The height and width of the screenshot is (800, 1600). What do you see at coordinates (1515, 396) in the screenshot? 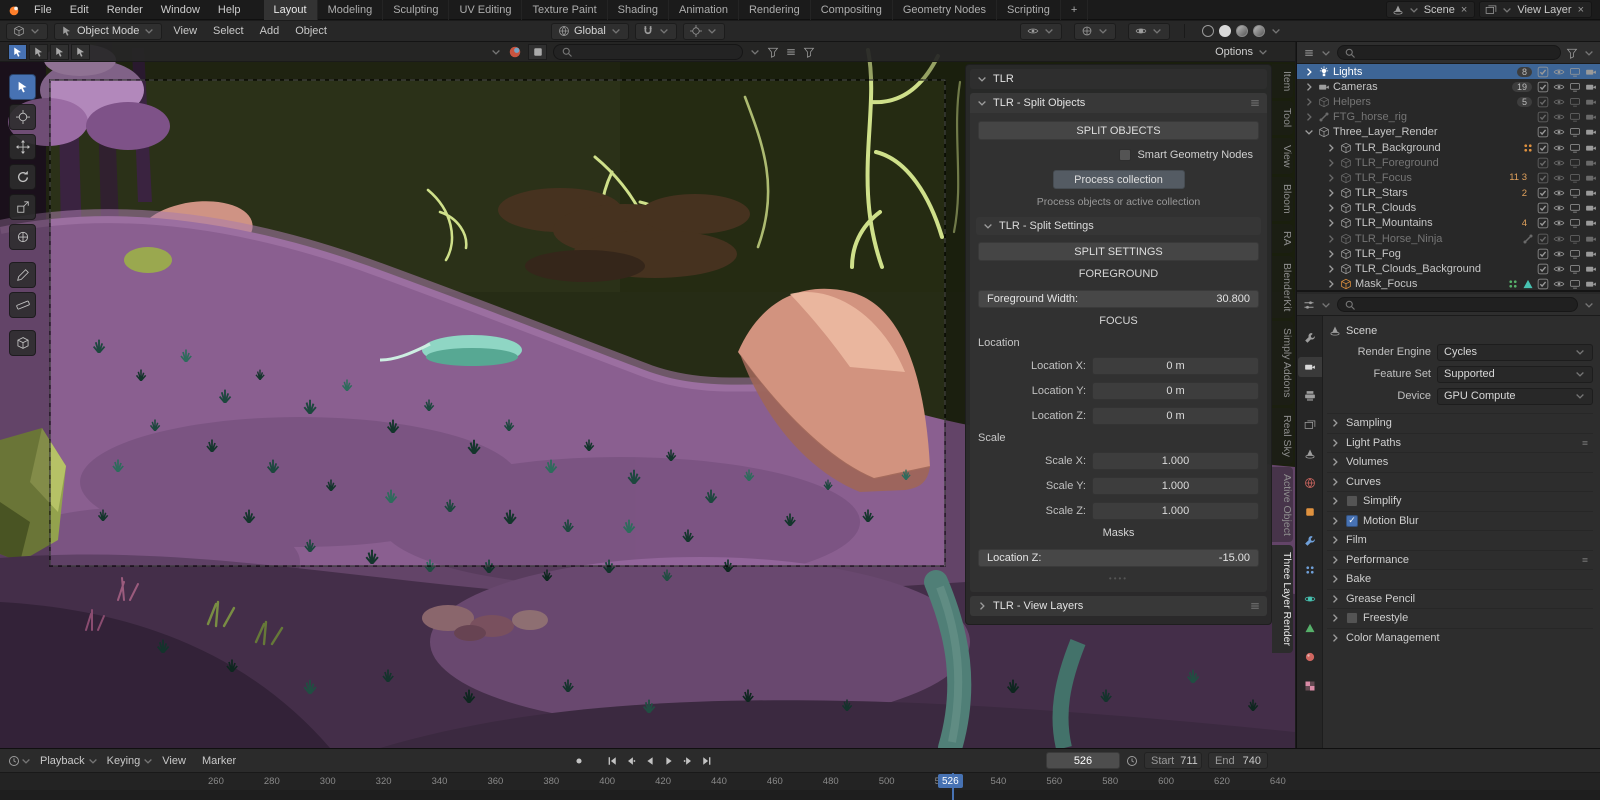
I see `device-select: GPU Compute` at bounding box center [1515, 396].